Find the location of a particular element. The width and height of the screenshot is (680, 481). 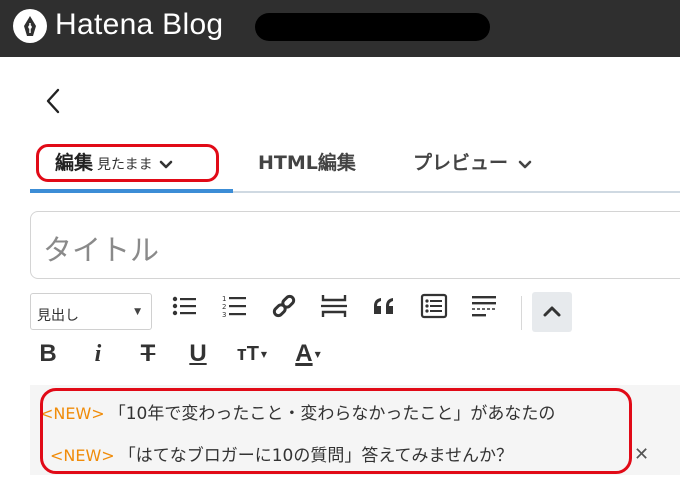

chevron-up-icon is located at coordinates (552, 311).